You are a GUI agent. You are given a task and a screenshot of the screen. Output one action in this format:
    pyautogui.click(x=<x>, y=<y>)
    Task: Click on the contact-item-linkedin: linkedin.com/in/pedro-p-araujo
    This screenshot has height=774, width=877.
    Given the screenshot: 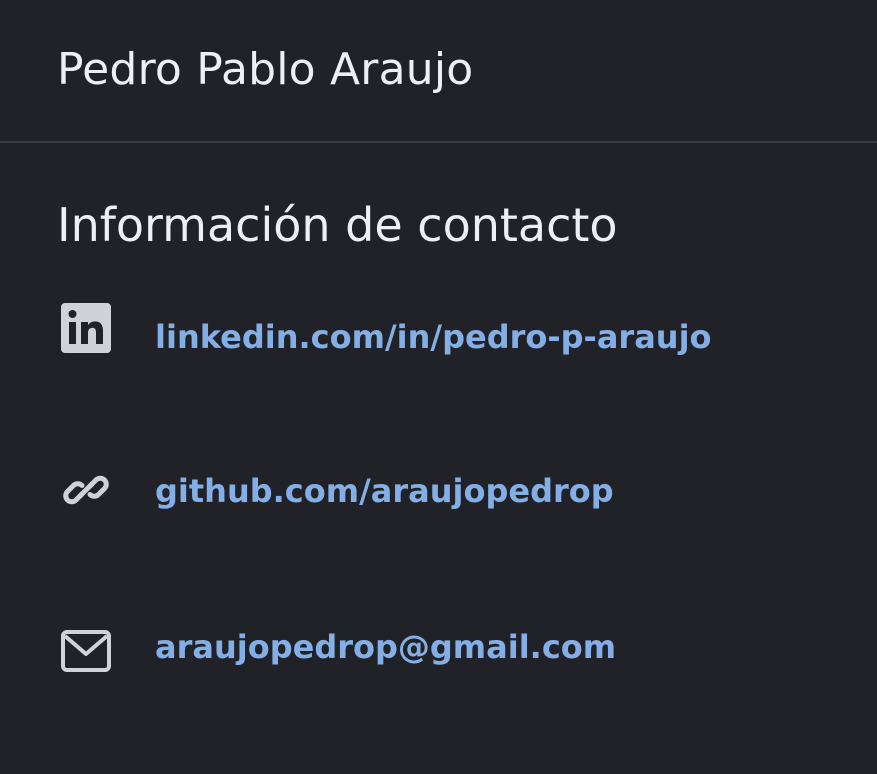 What is the action you would take?
    pyautogui.click(x=438, y=330)
    